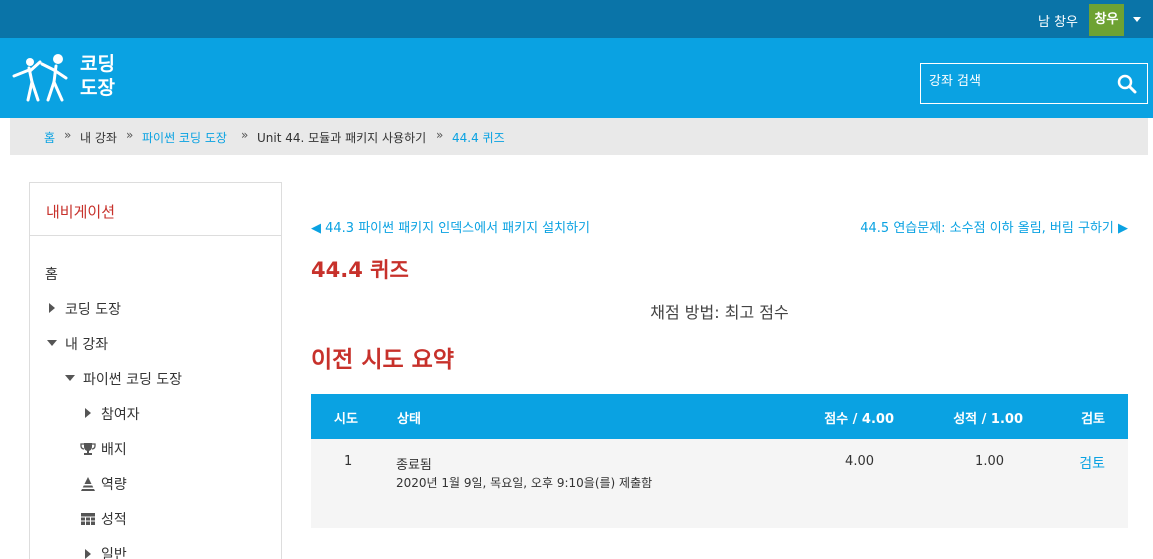  What do you see at coordinates (114, 551) in the screenshot?
I see `nav-item-general: 일반` at bounding box center [114, 551].